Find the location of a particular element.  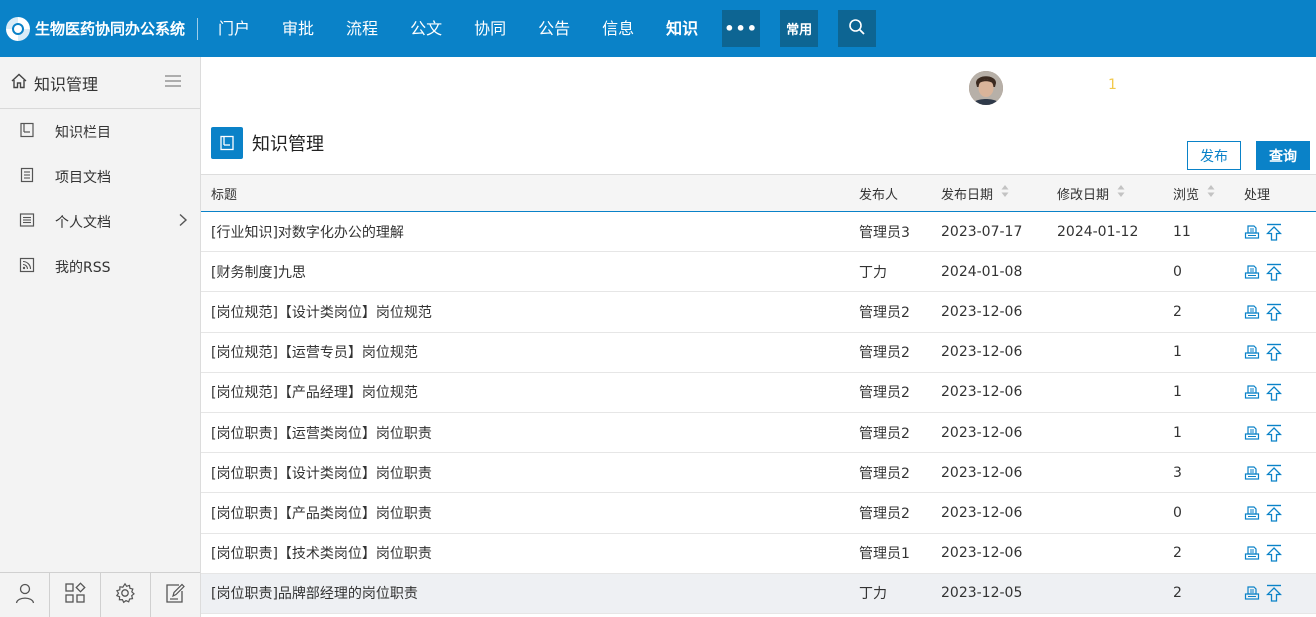

nav-item-approval: 审批 is located at coordinates (298, 28).